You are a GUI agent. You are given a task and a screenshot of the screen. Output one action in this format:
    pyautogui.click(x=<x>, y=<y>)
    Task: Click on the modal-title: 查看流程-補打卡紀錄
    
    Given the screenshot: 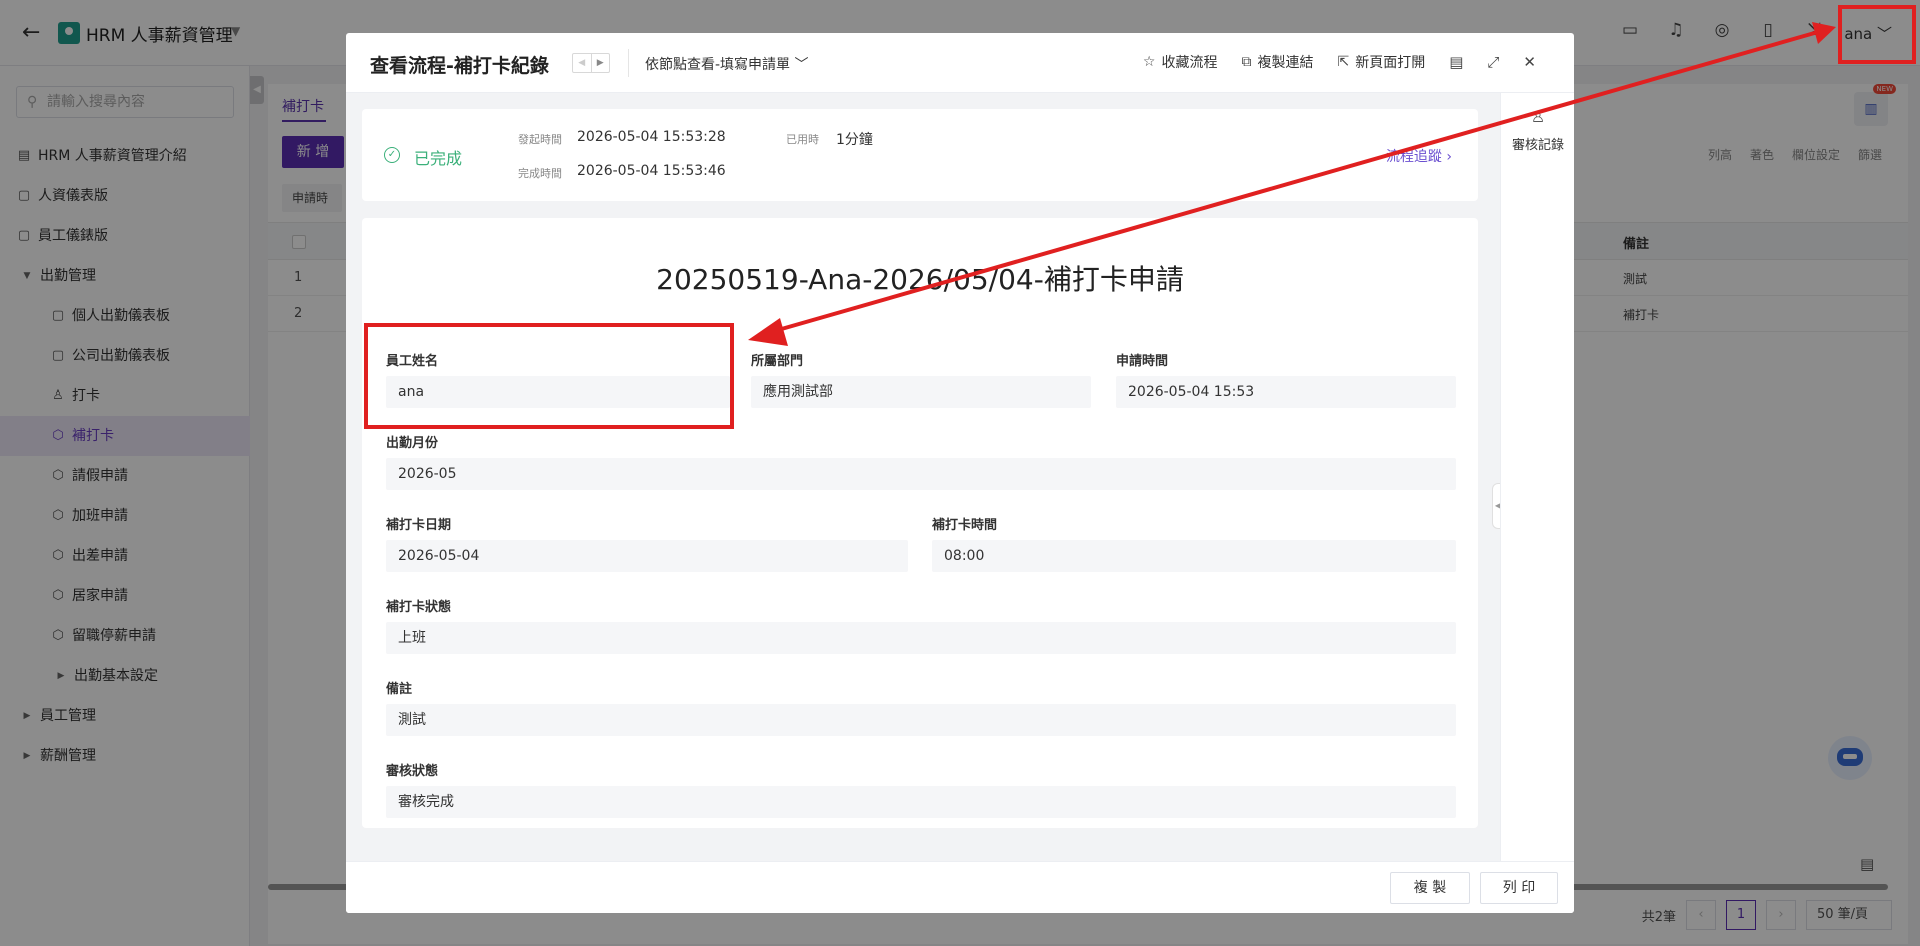 What is the action you would take?
    pyautogui.click(x=459, y=66)
    